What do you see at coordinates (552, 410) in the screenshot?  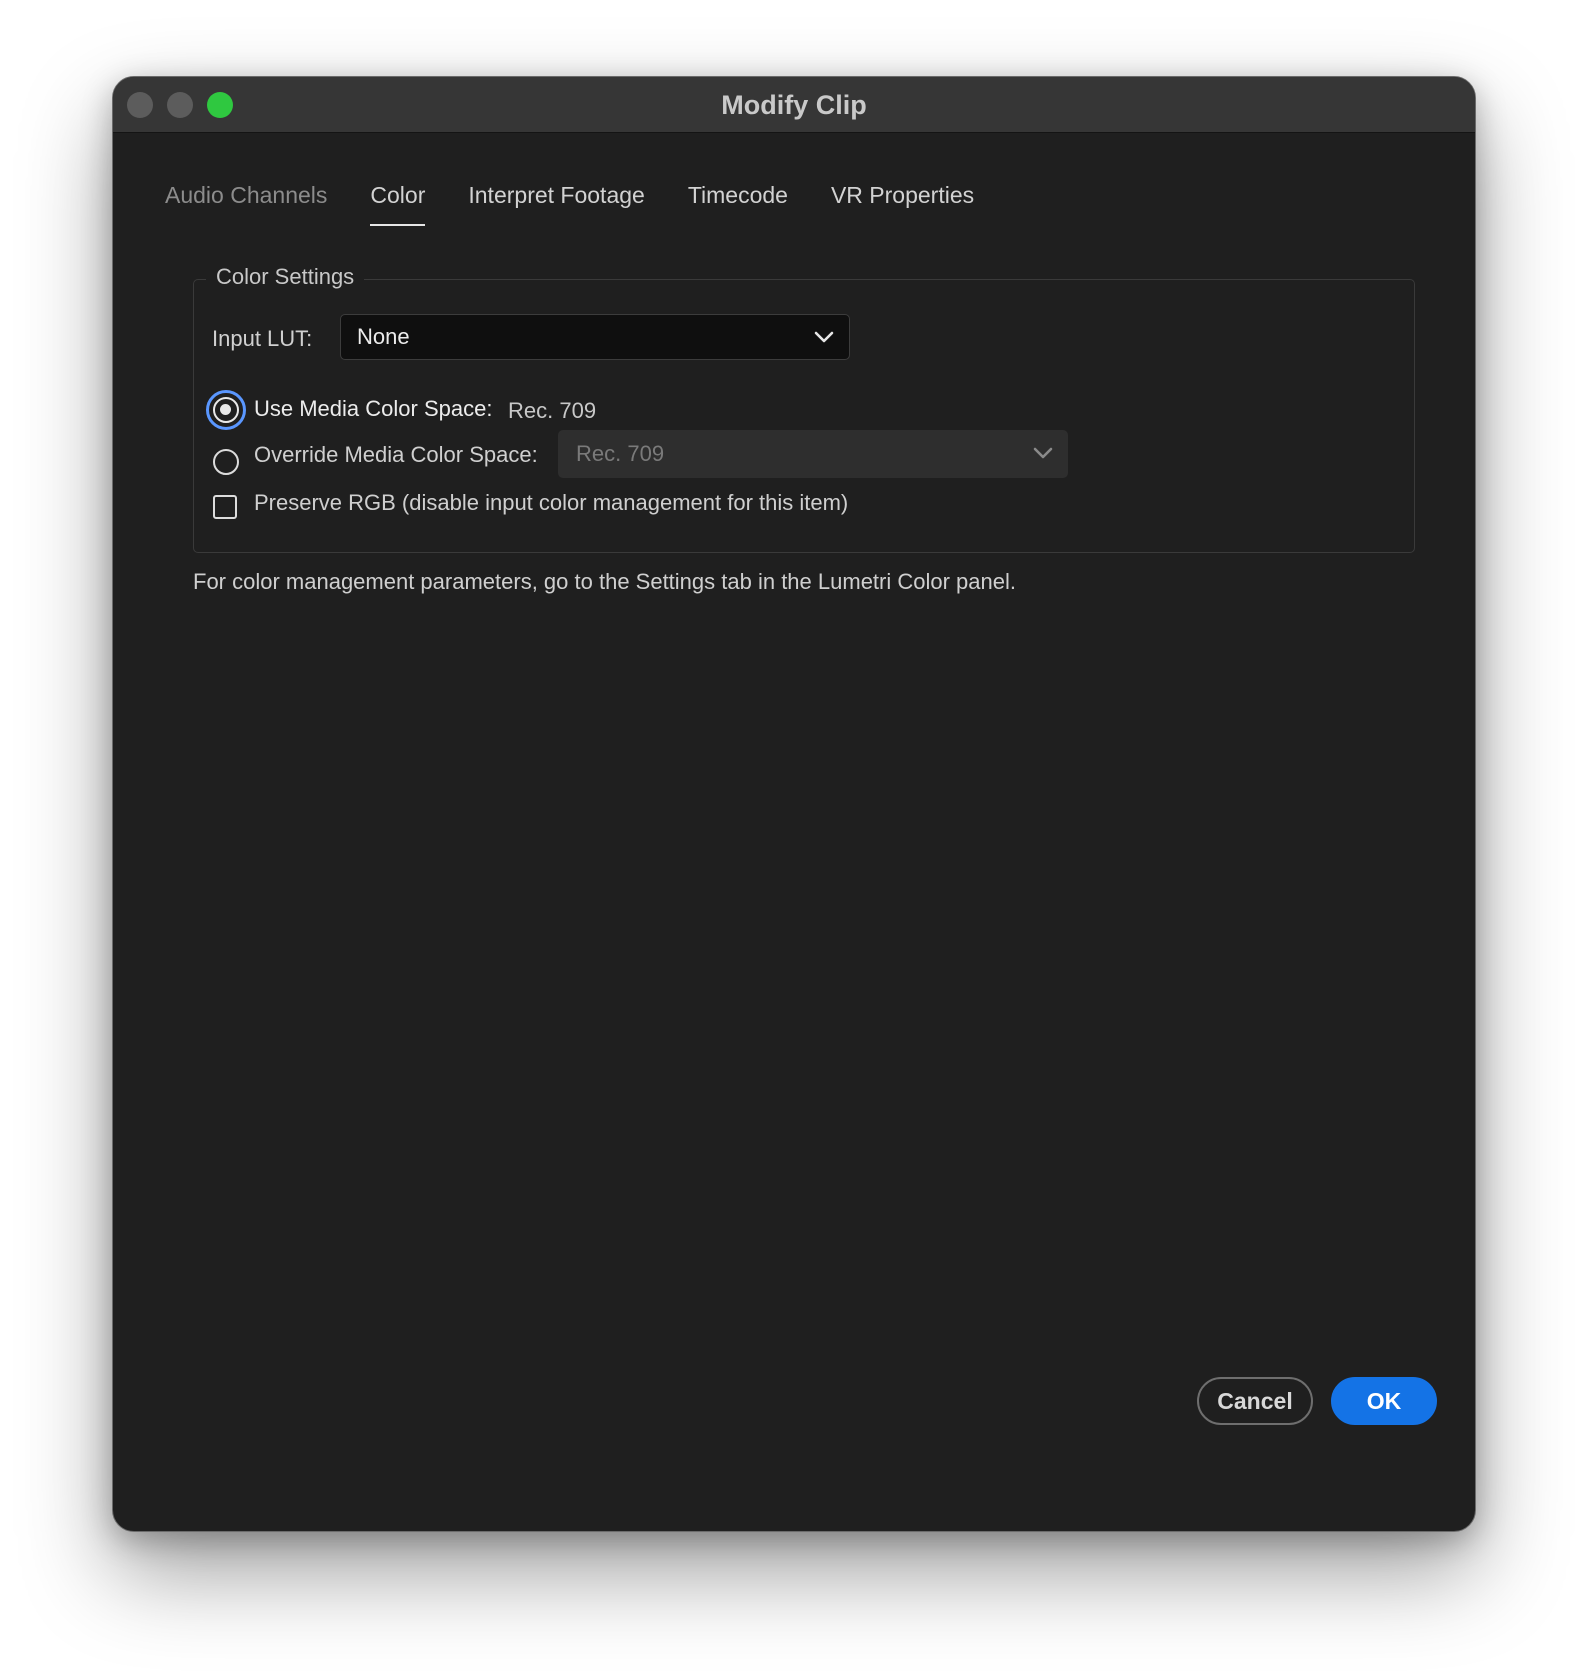 I see `use-media-color-space-value: Rec. 709` at bounding box center [552, 410].